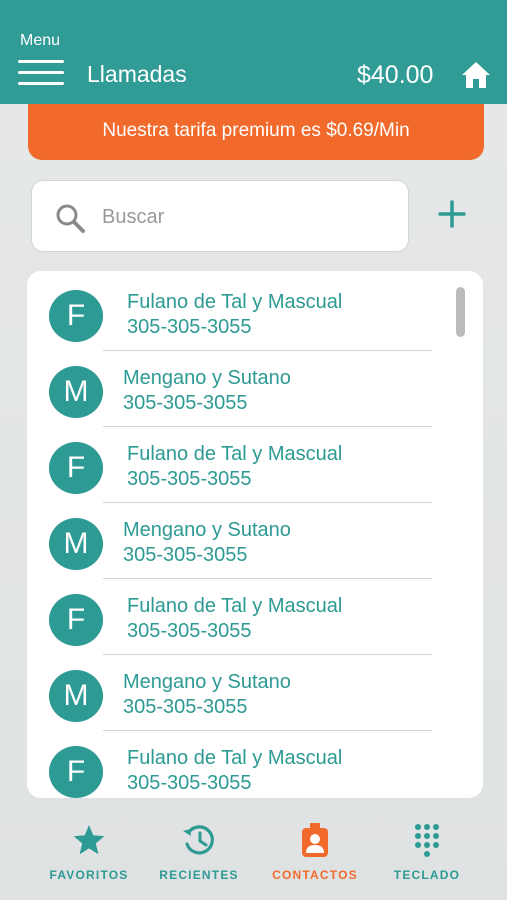 The width and height of the screenshot is (507, 900). Describe the element at coordinates (198, 840) in the screenshot. I see `history-icon` at that location.